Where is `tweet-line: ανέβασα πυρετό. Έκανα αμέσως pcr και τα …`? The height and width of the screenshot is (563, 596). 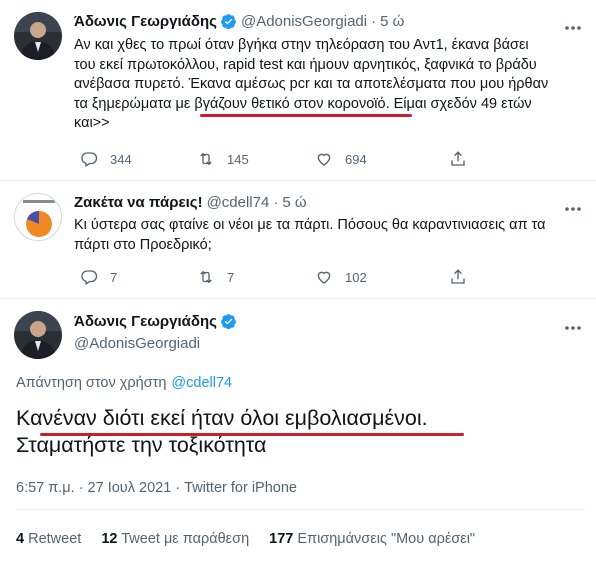
tweet-line: ανέβασα πυρετό. Έκανα αμέσως pcr και τα … is located at coordinates (311, 84).